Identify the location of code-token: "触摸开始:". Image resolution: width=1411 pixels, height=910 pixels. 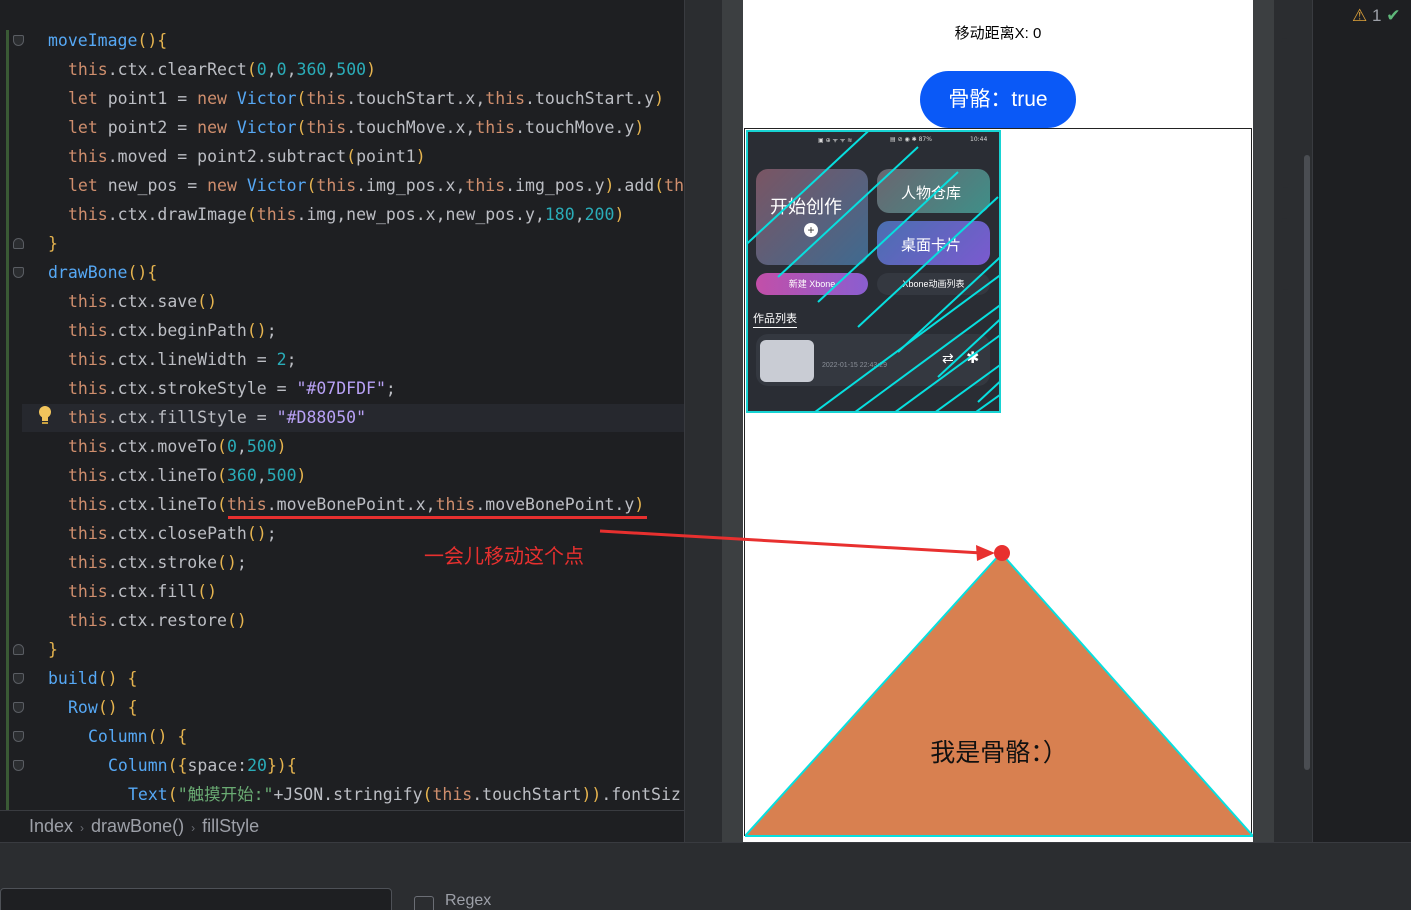
(225, 794).